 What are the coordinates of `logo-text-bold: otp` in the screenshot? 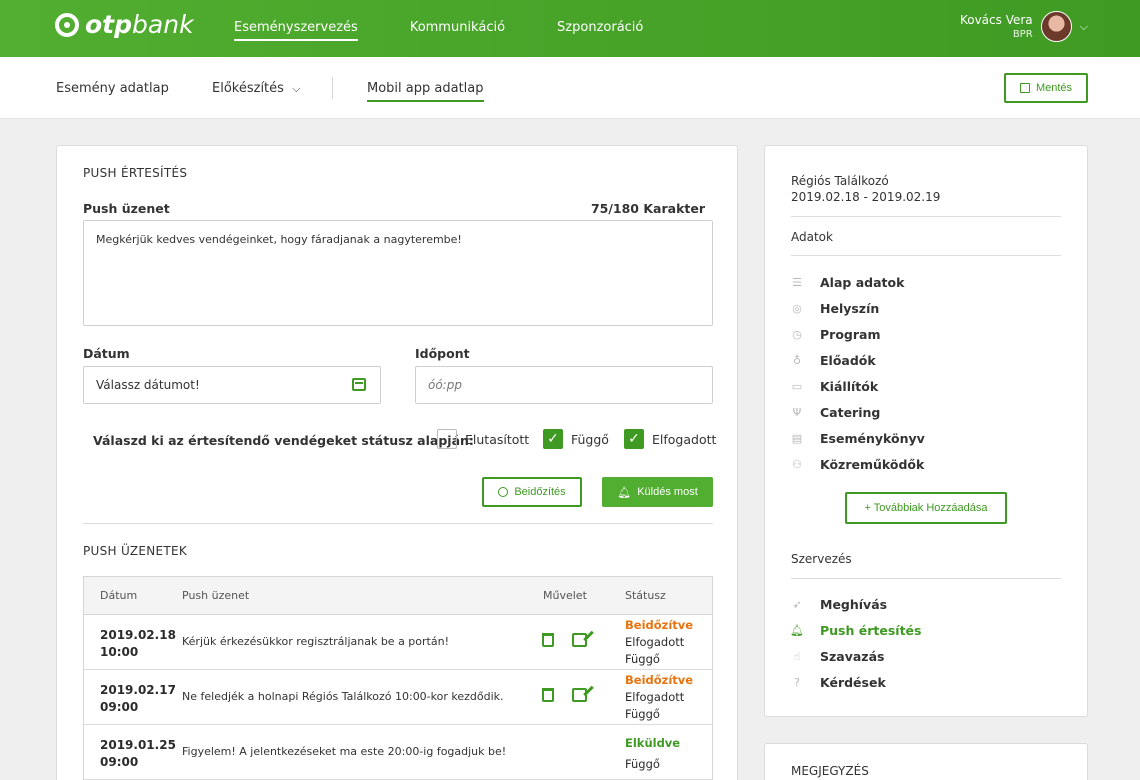 It's located at (109, 24).